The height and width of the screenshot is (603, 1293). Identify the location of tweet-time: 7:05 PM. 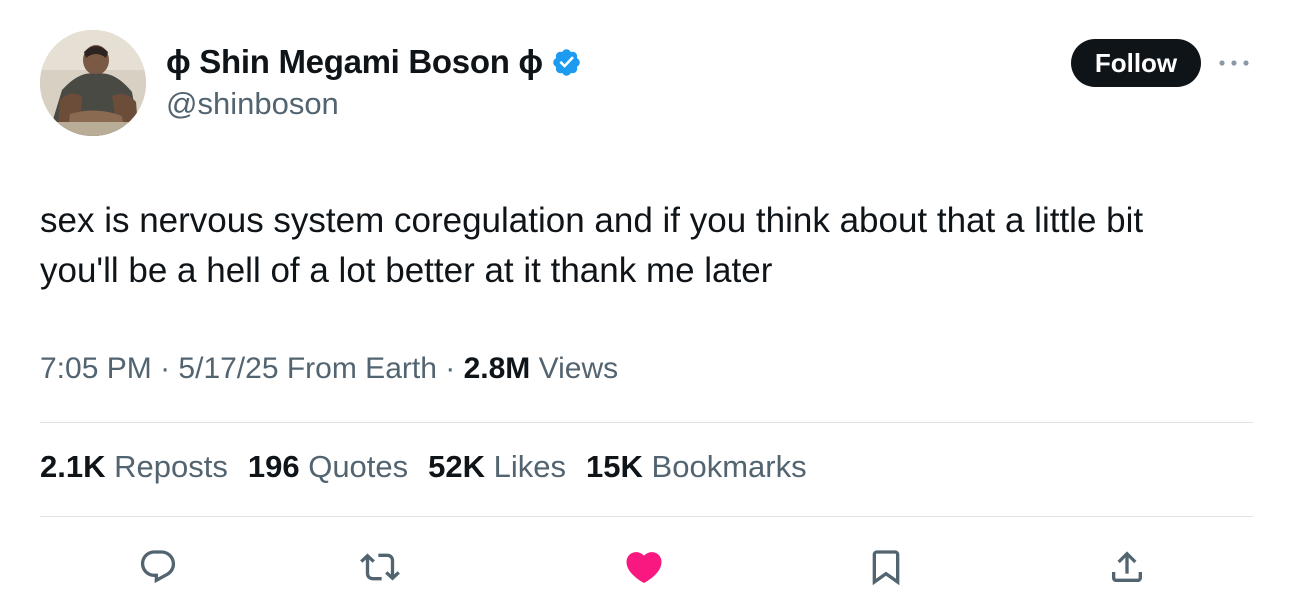
(96, 368).